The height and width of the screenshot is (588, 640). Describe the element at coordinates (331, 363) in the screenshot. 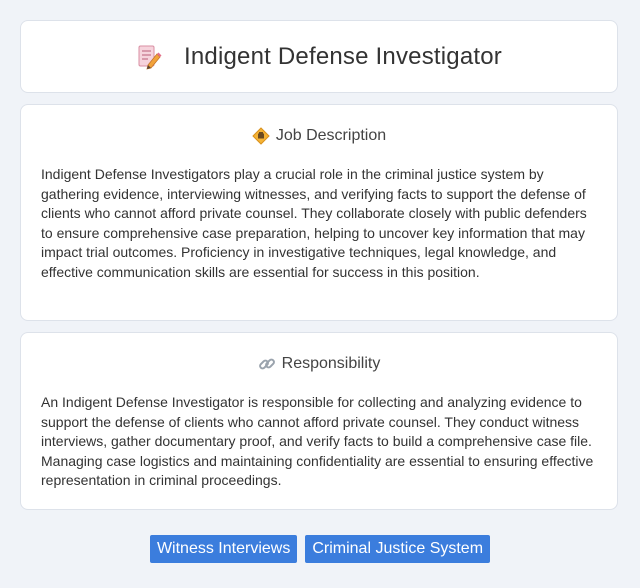

I see `responsibility-title: Responsibility` at that location.